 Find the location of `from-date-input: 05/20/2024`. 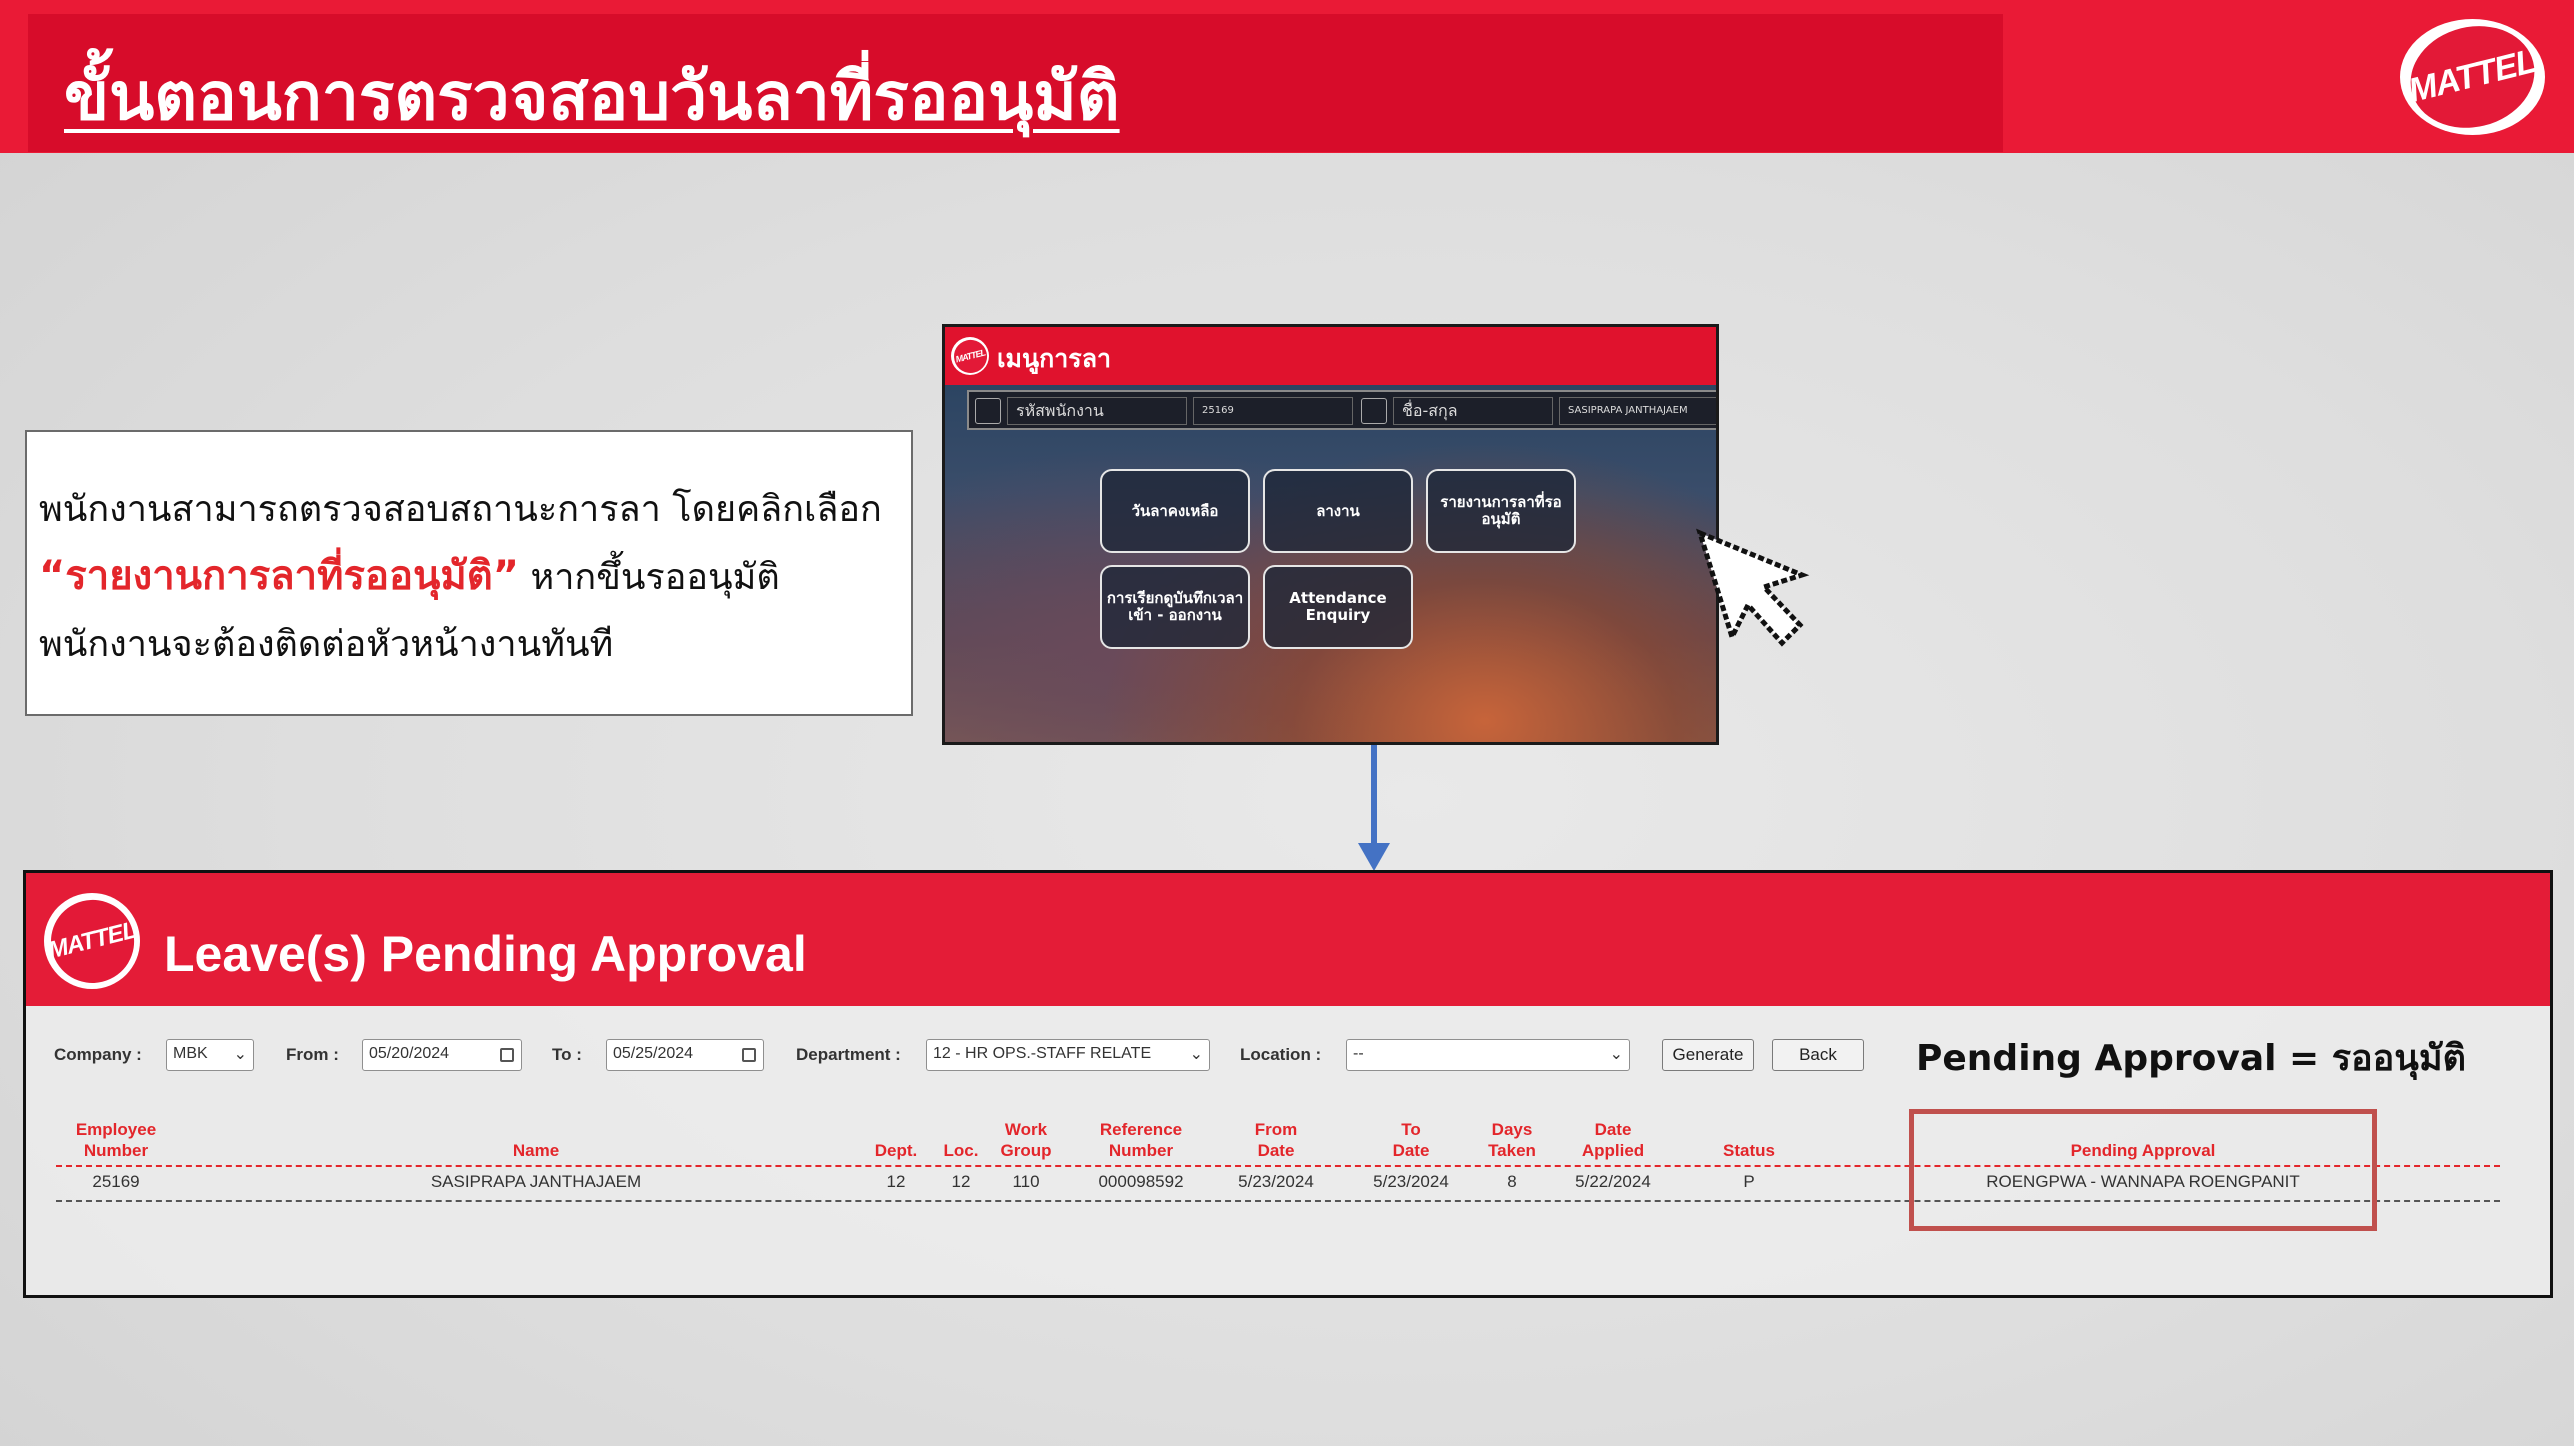

from-date-input: 05/20/2024 is located at coordinates (442, 1055).